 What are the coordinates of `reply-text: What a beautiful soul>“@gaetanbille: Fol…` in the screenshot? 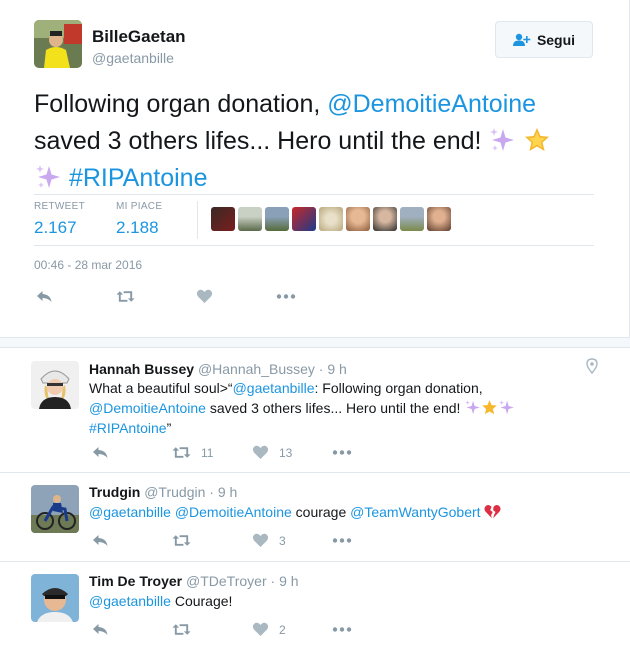 It's located at (314, 408).